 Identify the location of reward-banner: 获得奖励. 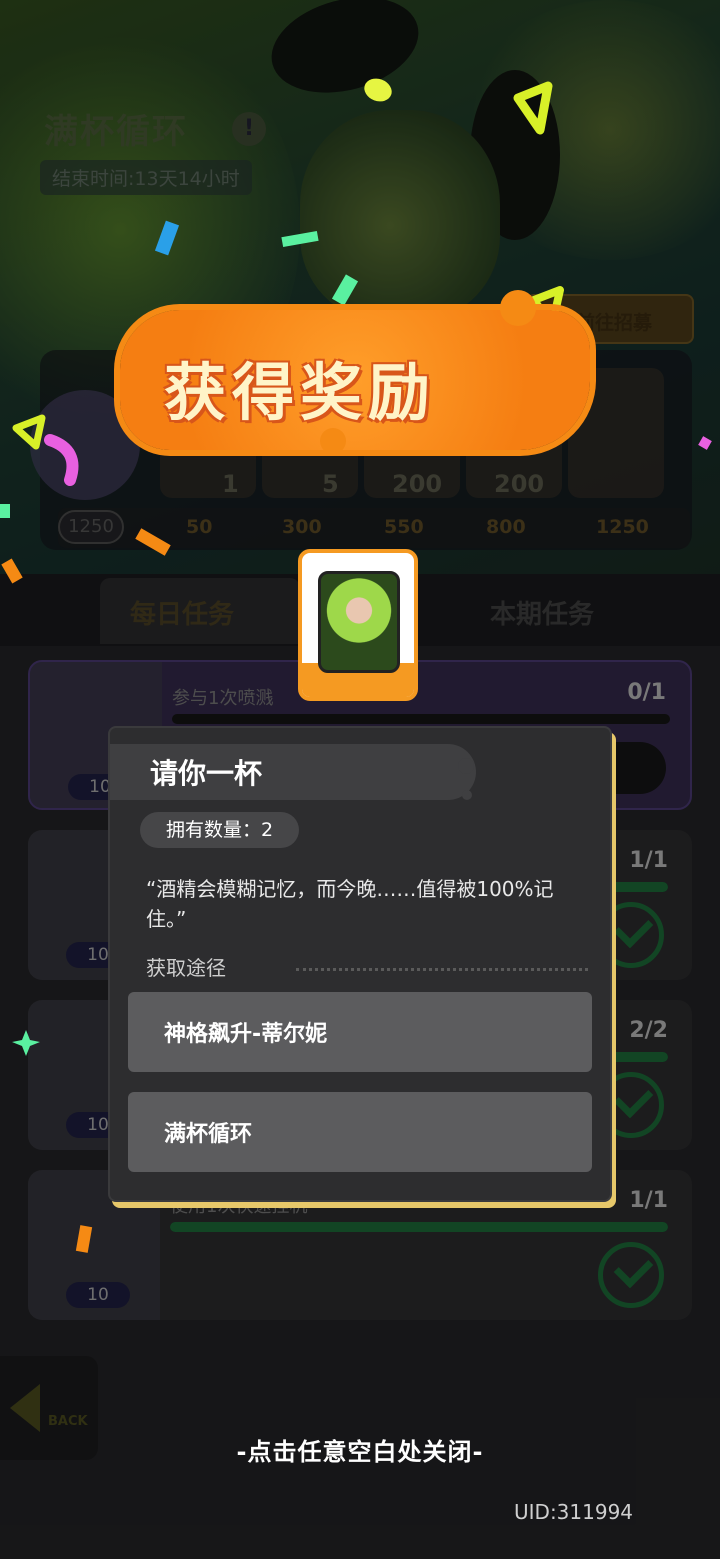
(355, 375).